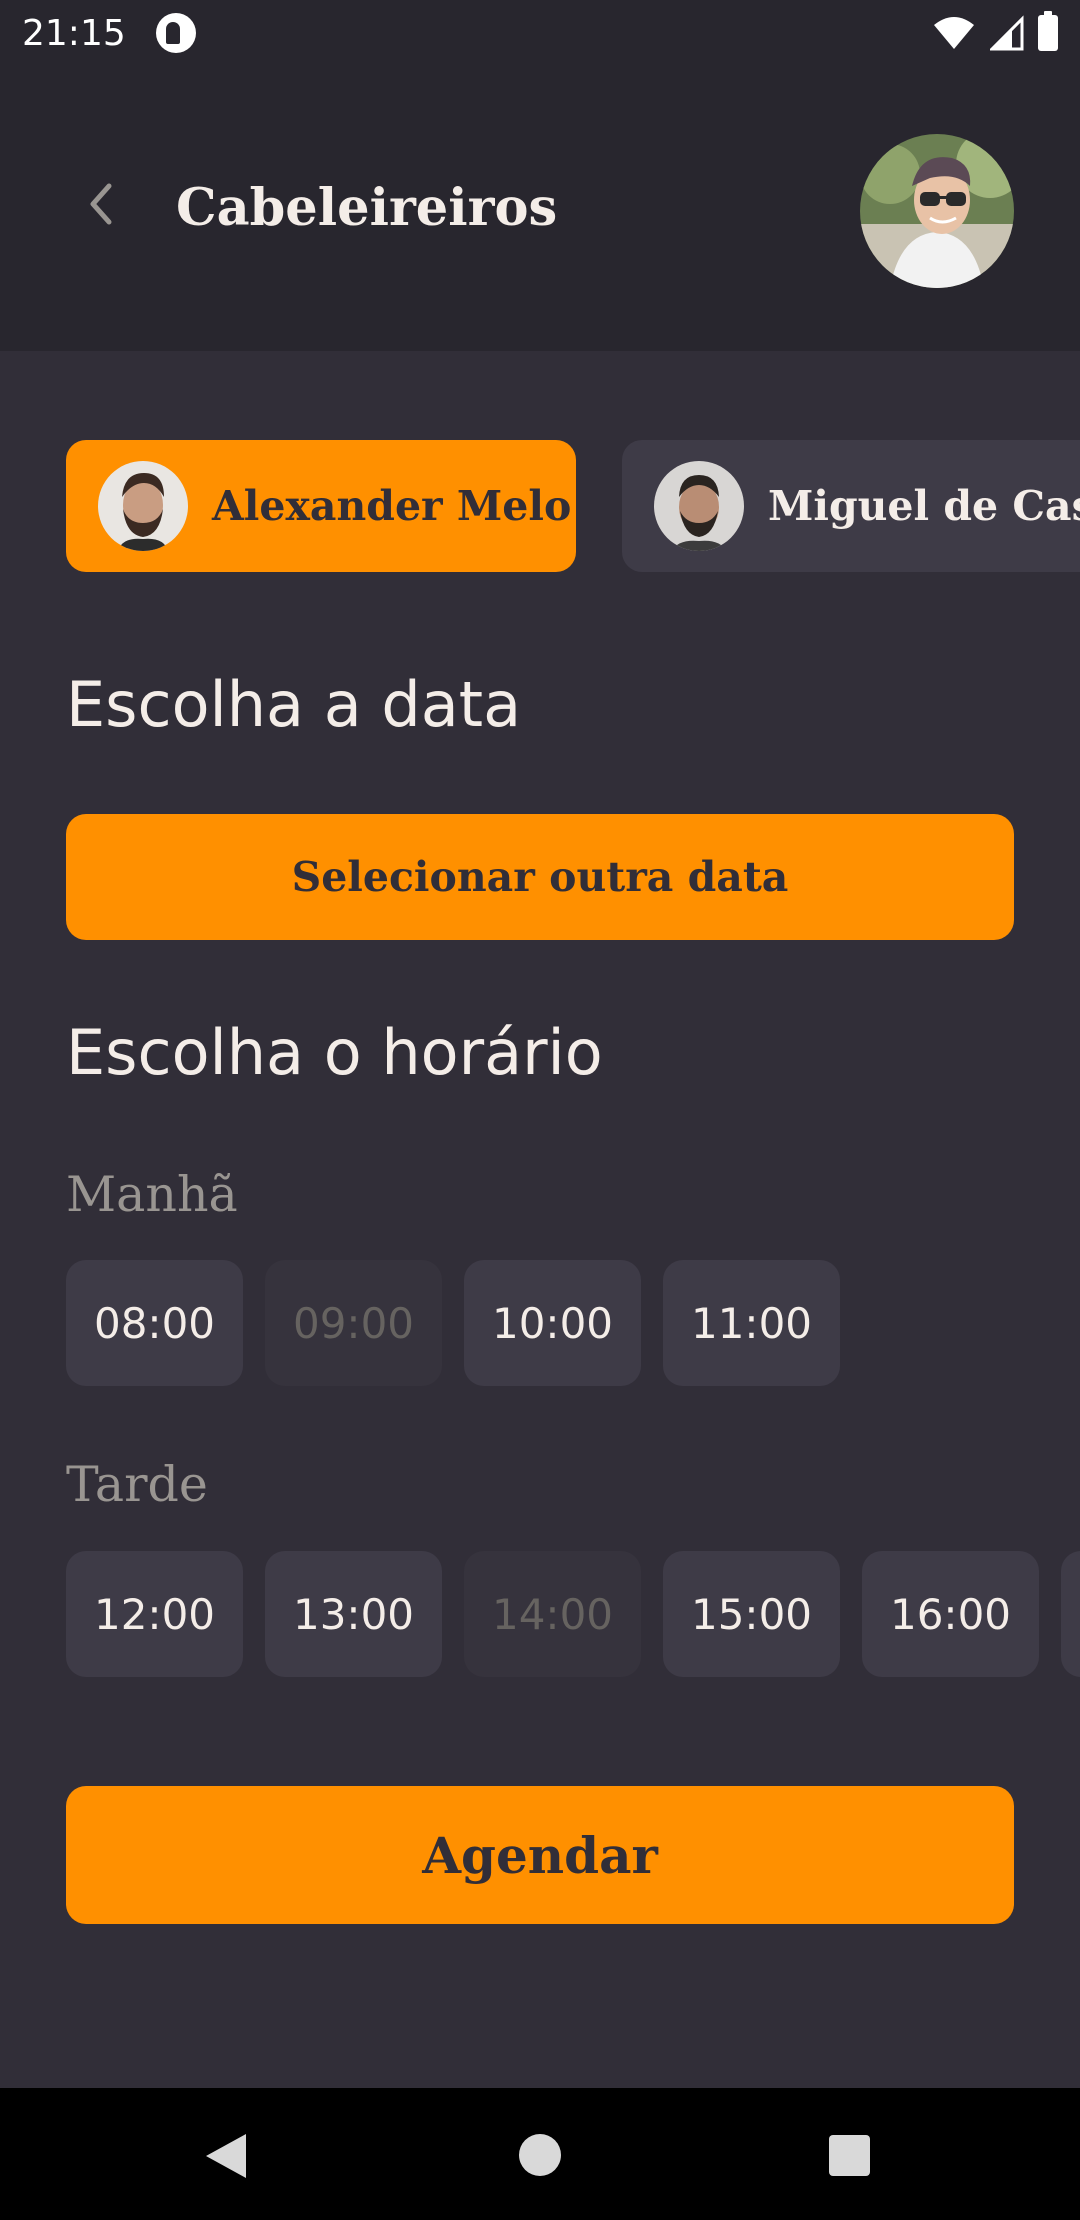  I want to click on provider-chip-miguel-de-castro: Miguel de Castr, so click(851, 506).